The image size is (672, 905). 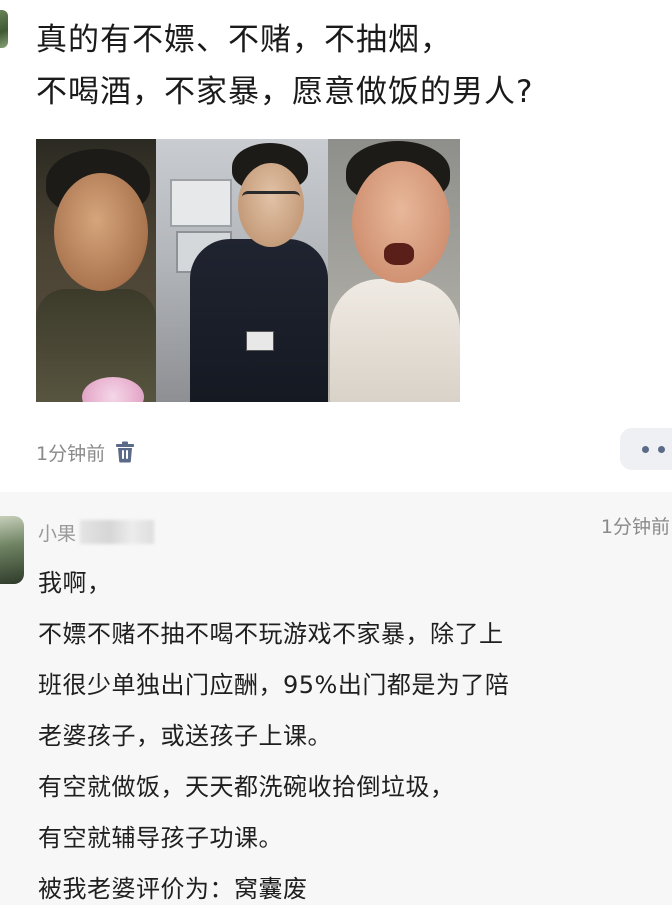 What do you see at coordinates (160, 838) in the screenshot?
I see `comment-line: 有空就辅导孩子功课。` at bounding box center [160, 838].